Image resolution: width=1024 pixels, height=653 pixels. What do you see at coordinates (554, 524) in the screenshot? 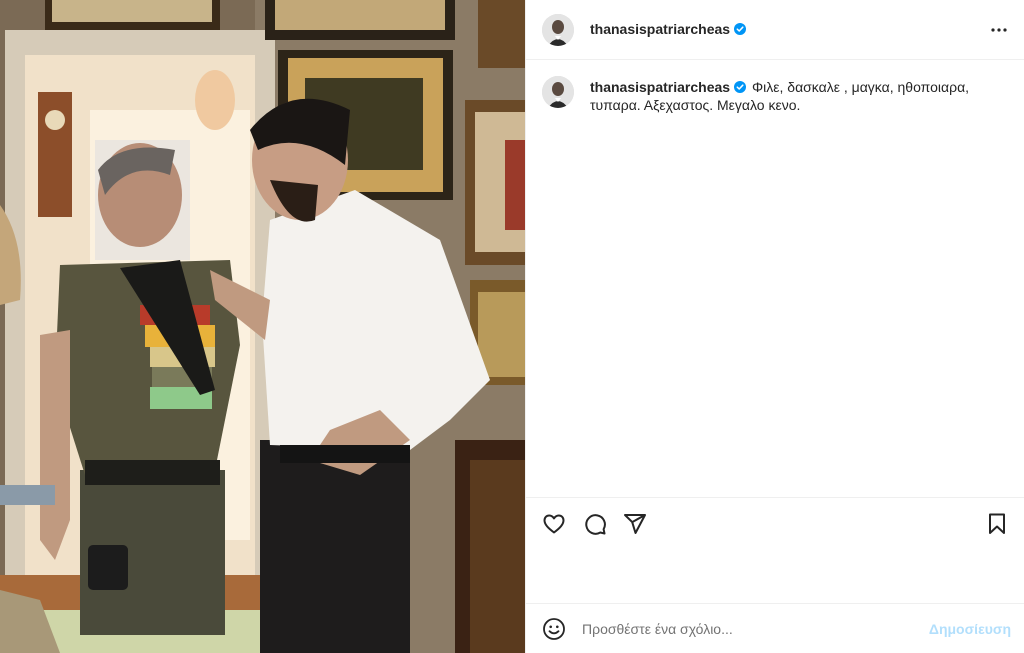
I see `heart-icon` at bounding box center [554, 524].